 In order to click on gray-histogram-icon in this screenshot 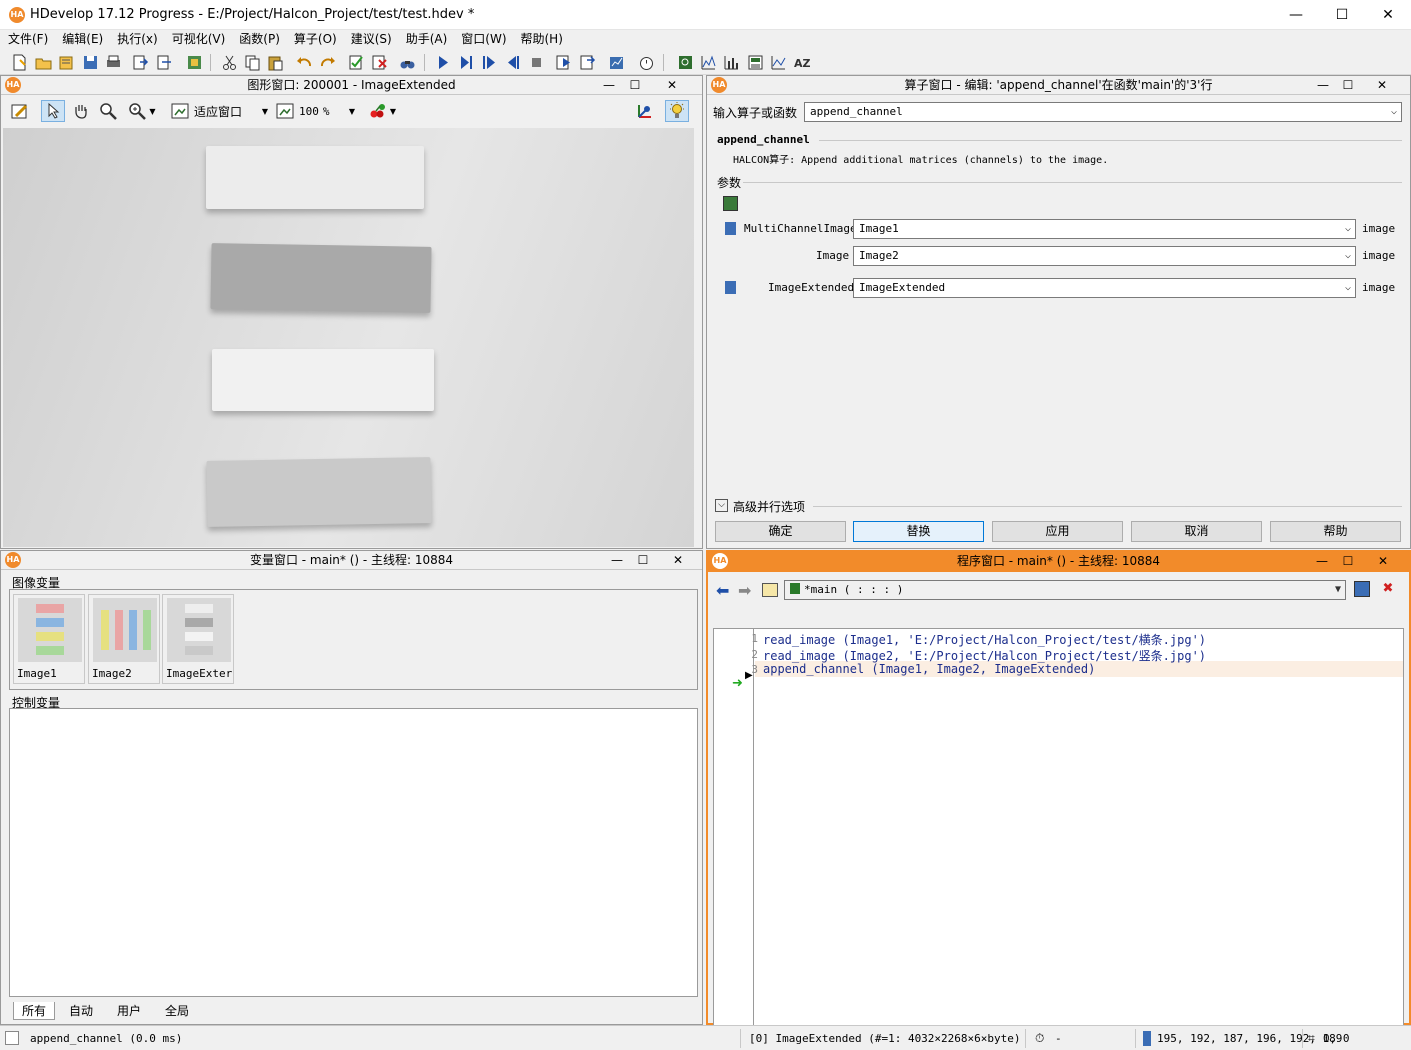, I will do `click(708, 62)`.